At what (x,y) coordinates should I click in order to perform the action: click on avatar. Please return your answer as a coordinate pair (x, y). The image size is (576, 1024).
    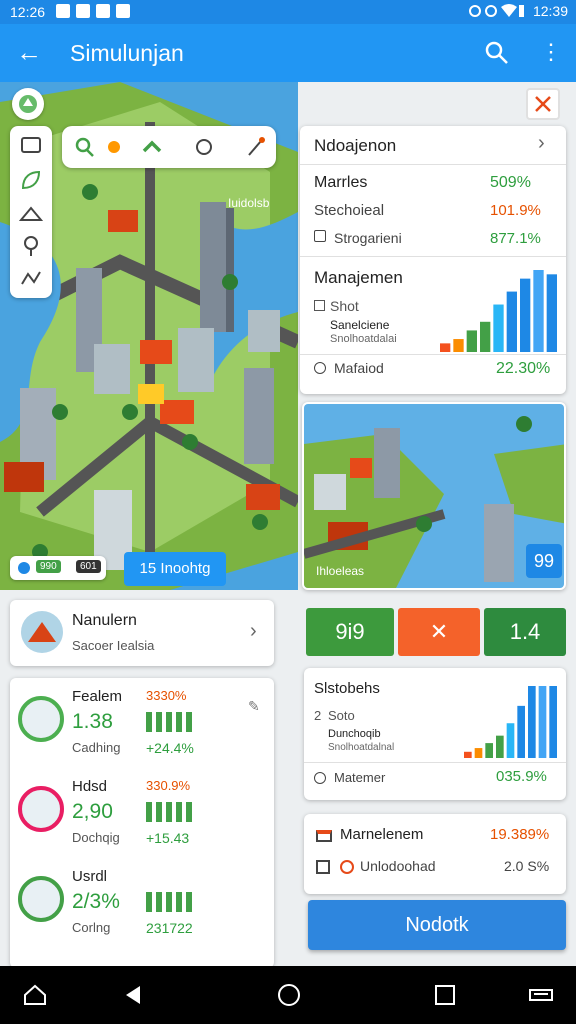
    Looking at the image, I should click on (42, 632).